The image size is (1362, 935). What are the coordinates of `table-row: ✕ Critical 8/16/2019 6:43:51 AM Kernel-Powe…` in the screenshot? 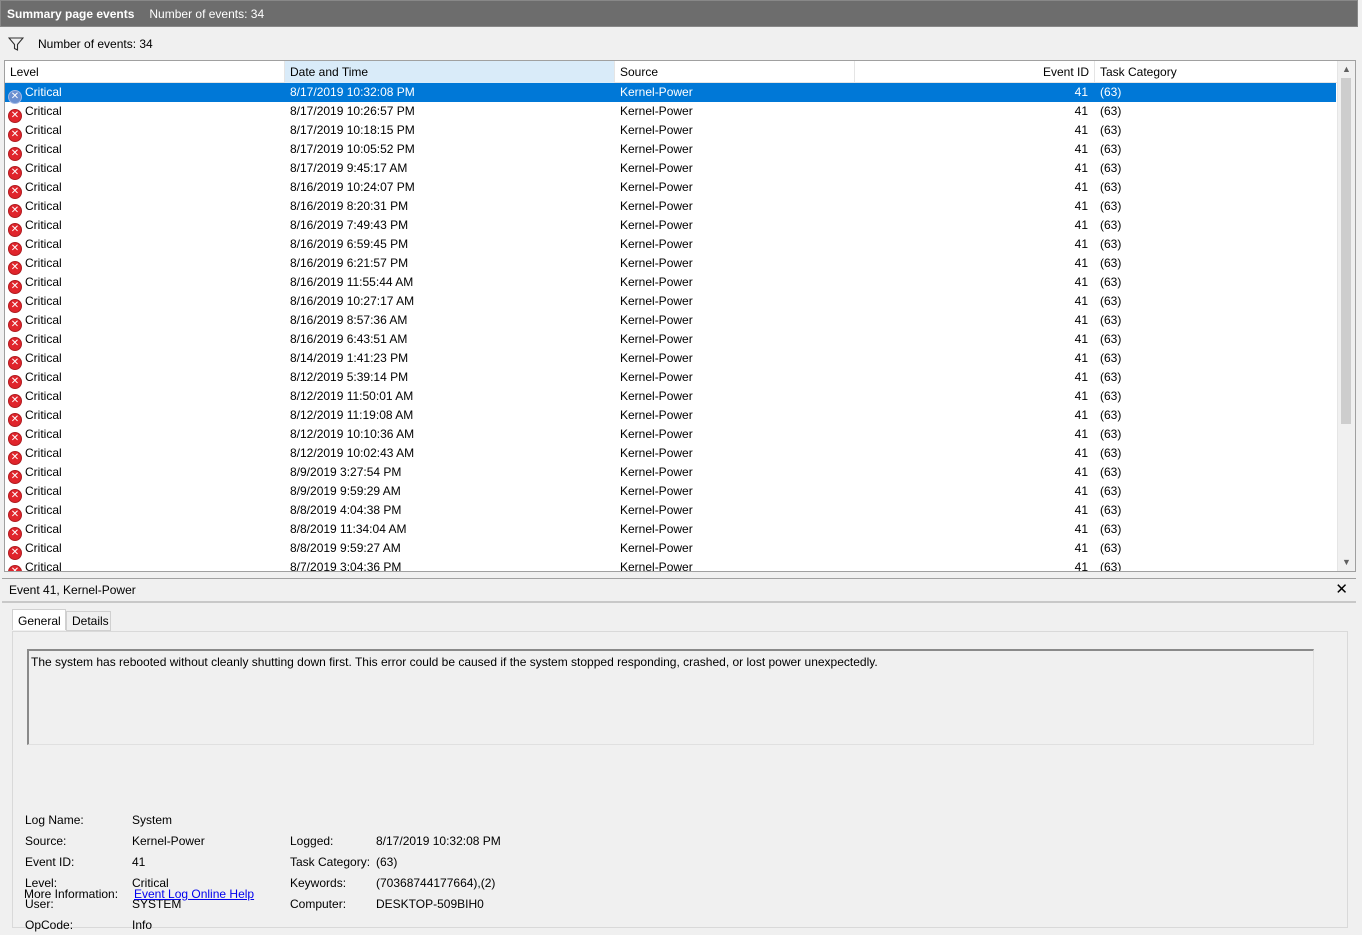 It's located at (670, 340).